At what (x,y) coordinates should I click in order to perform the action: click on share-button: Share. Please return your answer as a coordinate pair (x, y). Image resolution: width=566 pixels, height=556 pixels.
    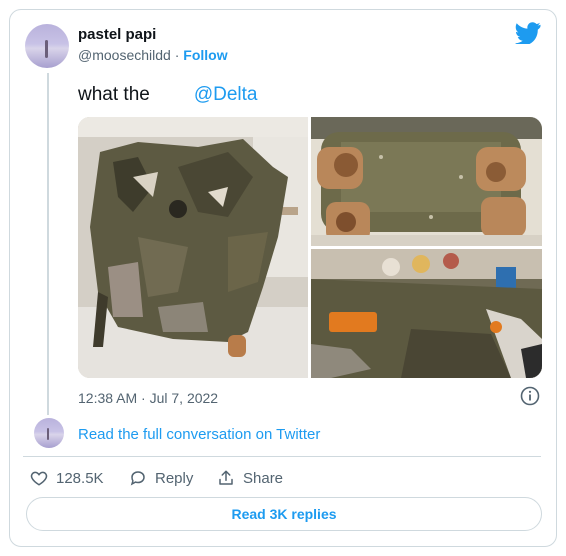
    Looking at the image, I should click on (250, 478).